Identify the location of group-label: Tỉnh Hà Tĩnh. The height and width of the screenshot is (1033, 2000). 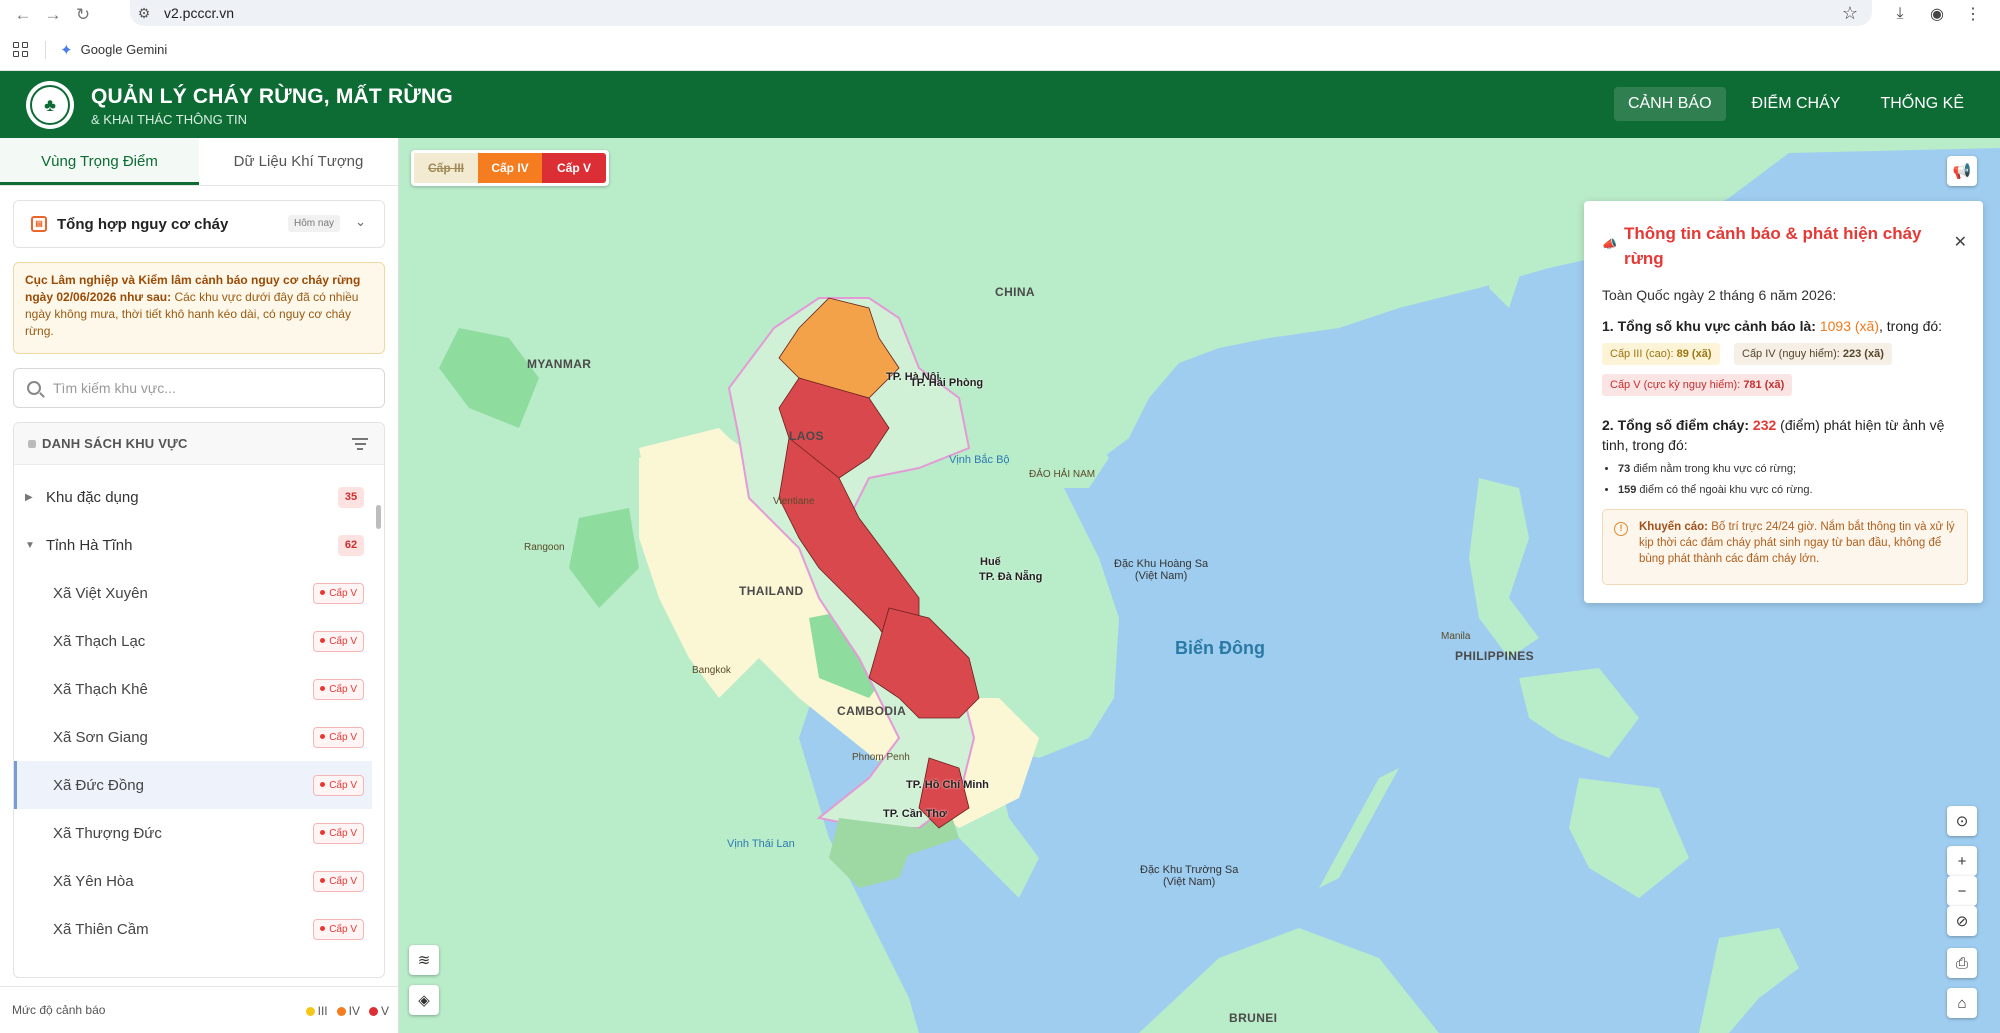
(89, 545).